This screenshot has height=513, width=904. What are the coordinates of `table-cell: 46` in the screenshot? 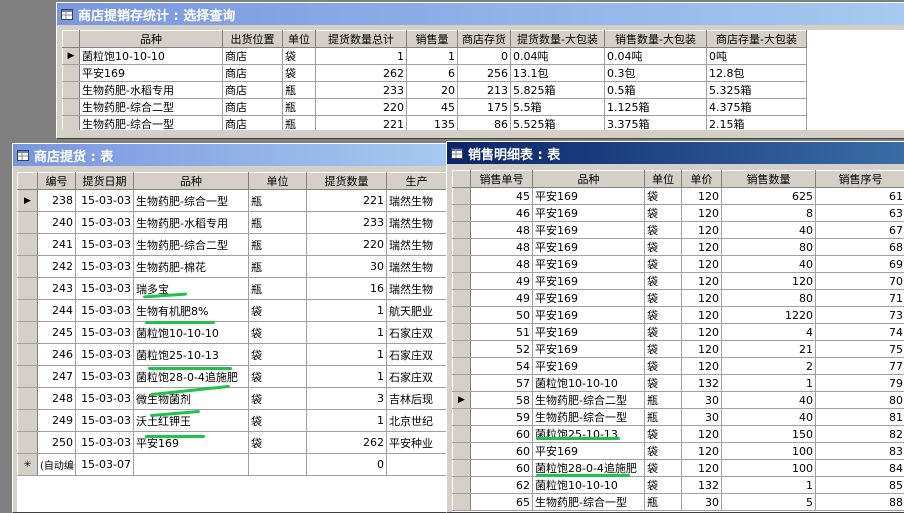 It's located at (502, 213).